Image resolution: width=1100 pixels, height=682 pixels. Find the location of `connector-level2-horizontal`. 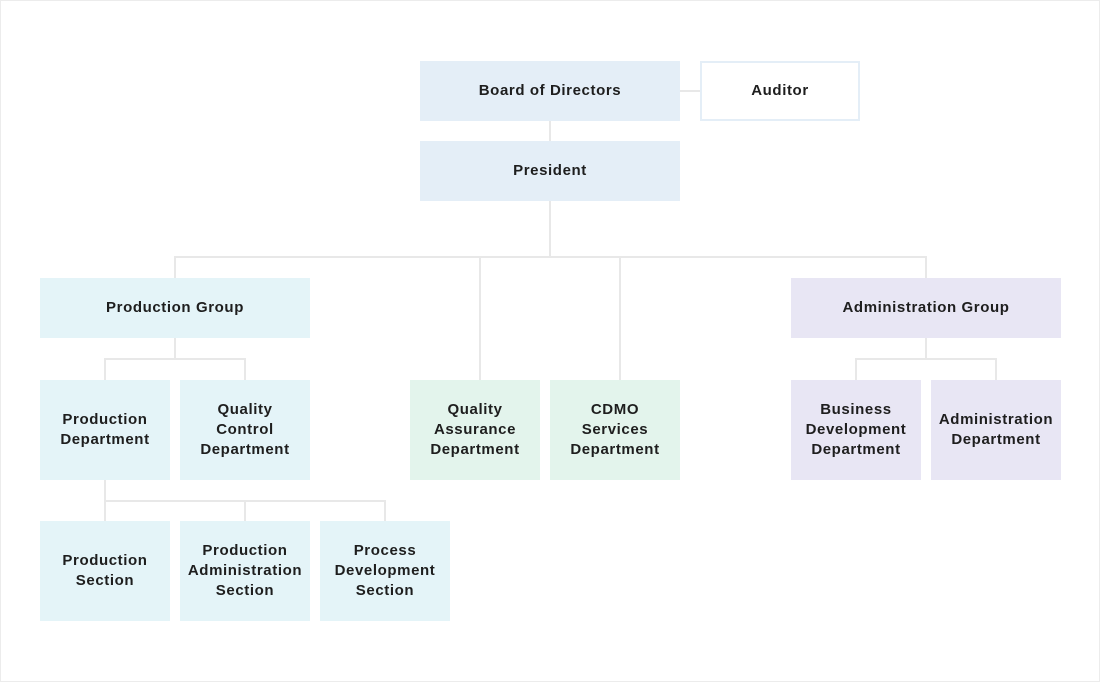

connector-level2-horizontal is located at coordinates (550, 257).